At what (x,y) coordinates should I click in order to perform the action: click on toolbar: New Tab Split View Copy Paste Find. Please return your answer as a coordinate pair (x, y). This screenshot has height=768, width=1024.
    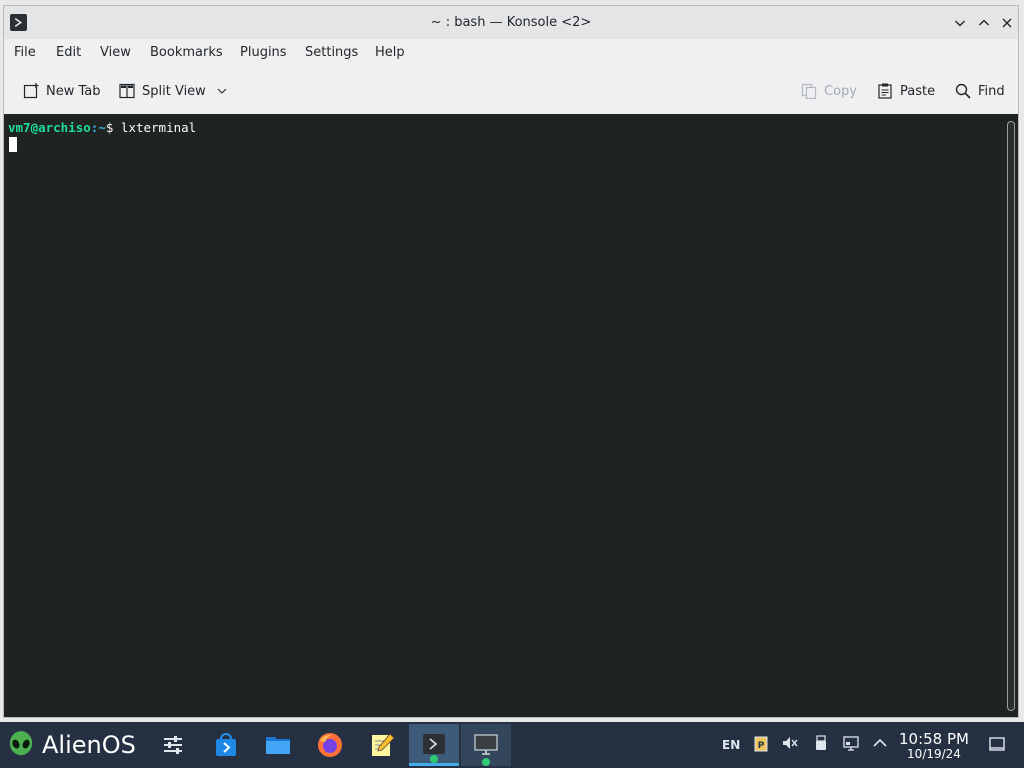
    Looking at the image, I should click on (511, 91).